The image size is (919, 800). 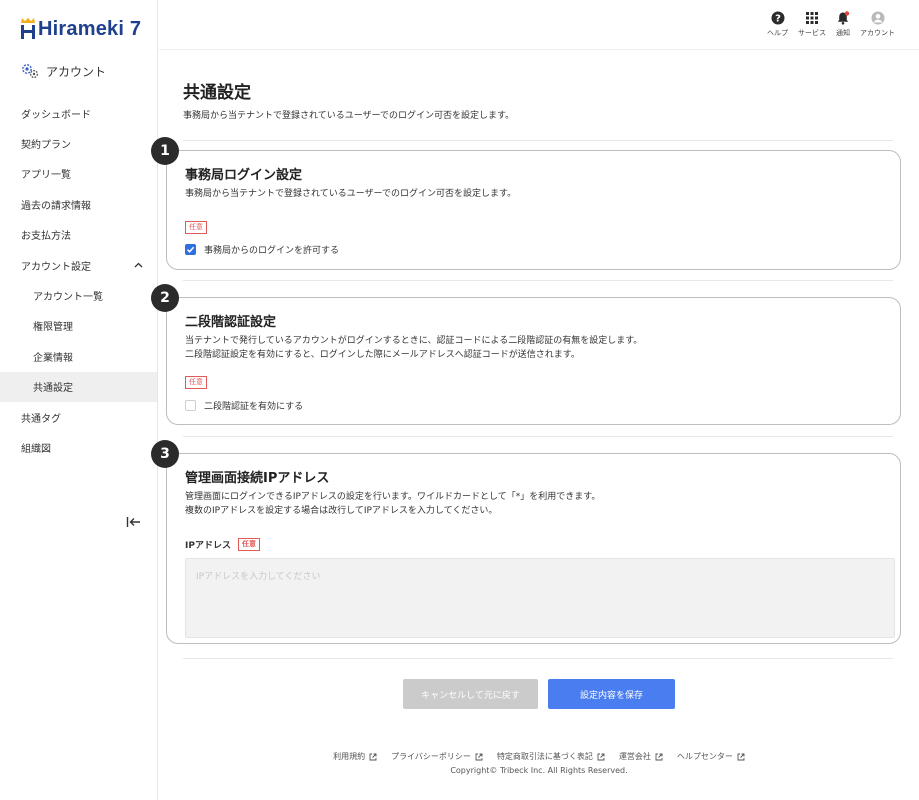 I want to click on footer-link-commercial-law: 特定商取引法に基づく表記, so click(x=551, y=756).